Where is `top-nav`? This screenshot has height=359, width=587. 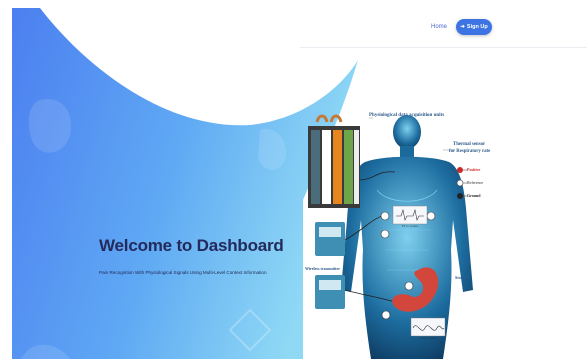
top-nav is located at coordinates (293, 29).